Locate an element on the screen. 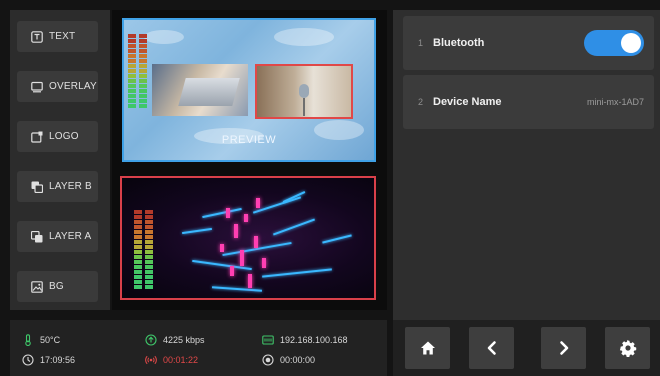 This screenshot has width=660, height=376. chevron-left-icon is located at coordinates (491, 348).